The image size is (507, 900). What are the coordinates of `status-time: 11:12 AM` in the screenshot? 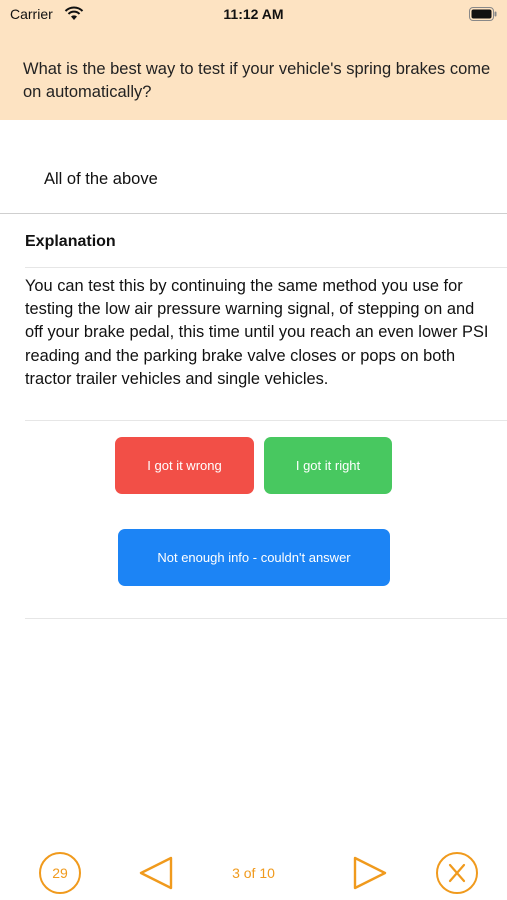 It's located at (253, 14).